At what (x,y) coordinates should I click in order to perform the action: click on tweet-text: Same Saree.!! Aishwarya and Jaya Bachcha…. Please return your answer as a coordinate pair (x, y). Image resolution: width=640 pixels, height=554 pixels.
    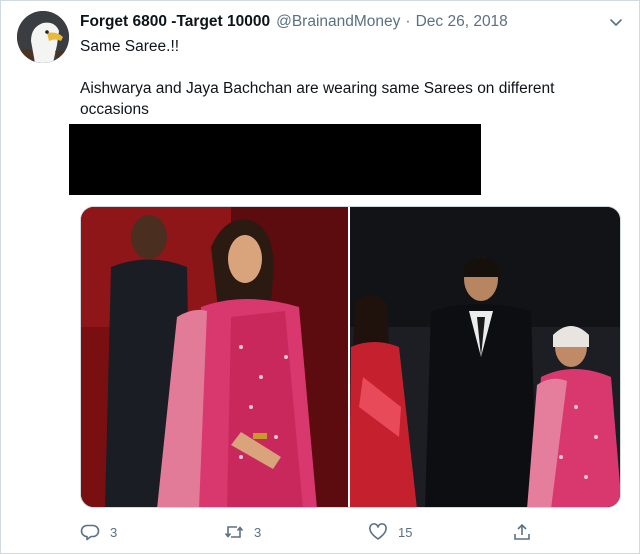
    Looking at the image, I should click on (340, 78).